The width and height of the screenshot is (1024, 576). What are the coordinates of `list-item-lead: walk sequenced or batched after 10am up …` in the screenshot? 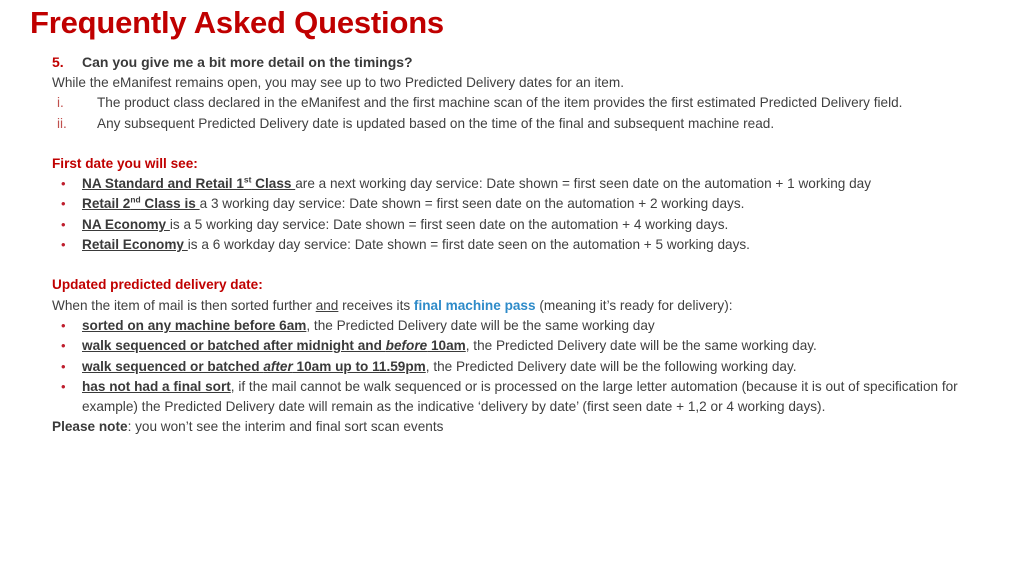 It's located at (254, 366).